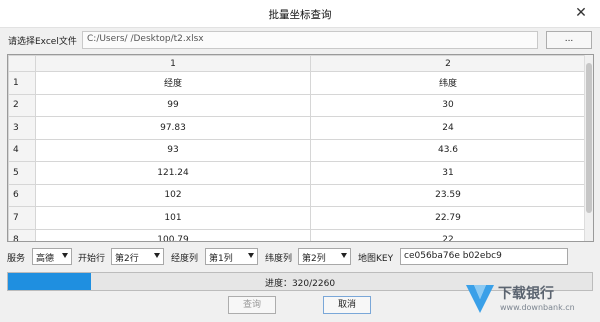 The width and height of the screenshot is (600, 322). I want to click on table-row: 3 97.83 24, so click(297, 128).